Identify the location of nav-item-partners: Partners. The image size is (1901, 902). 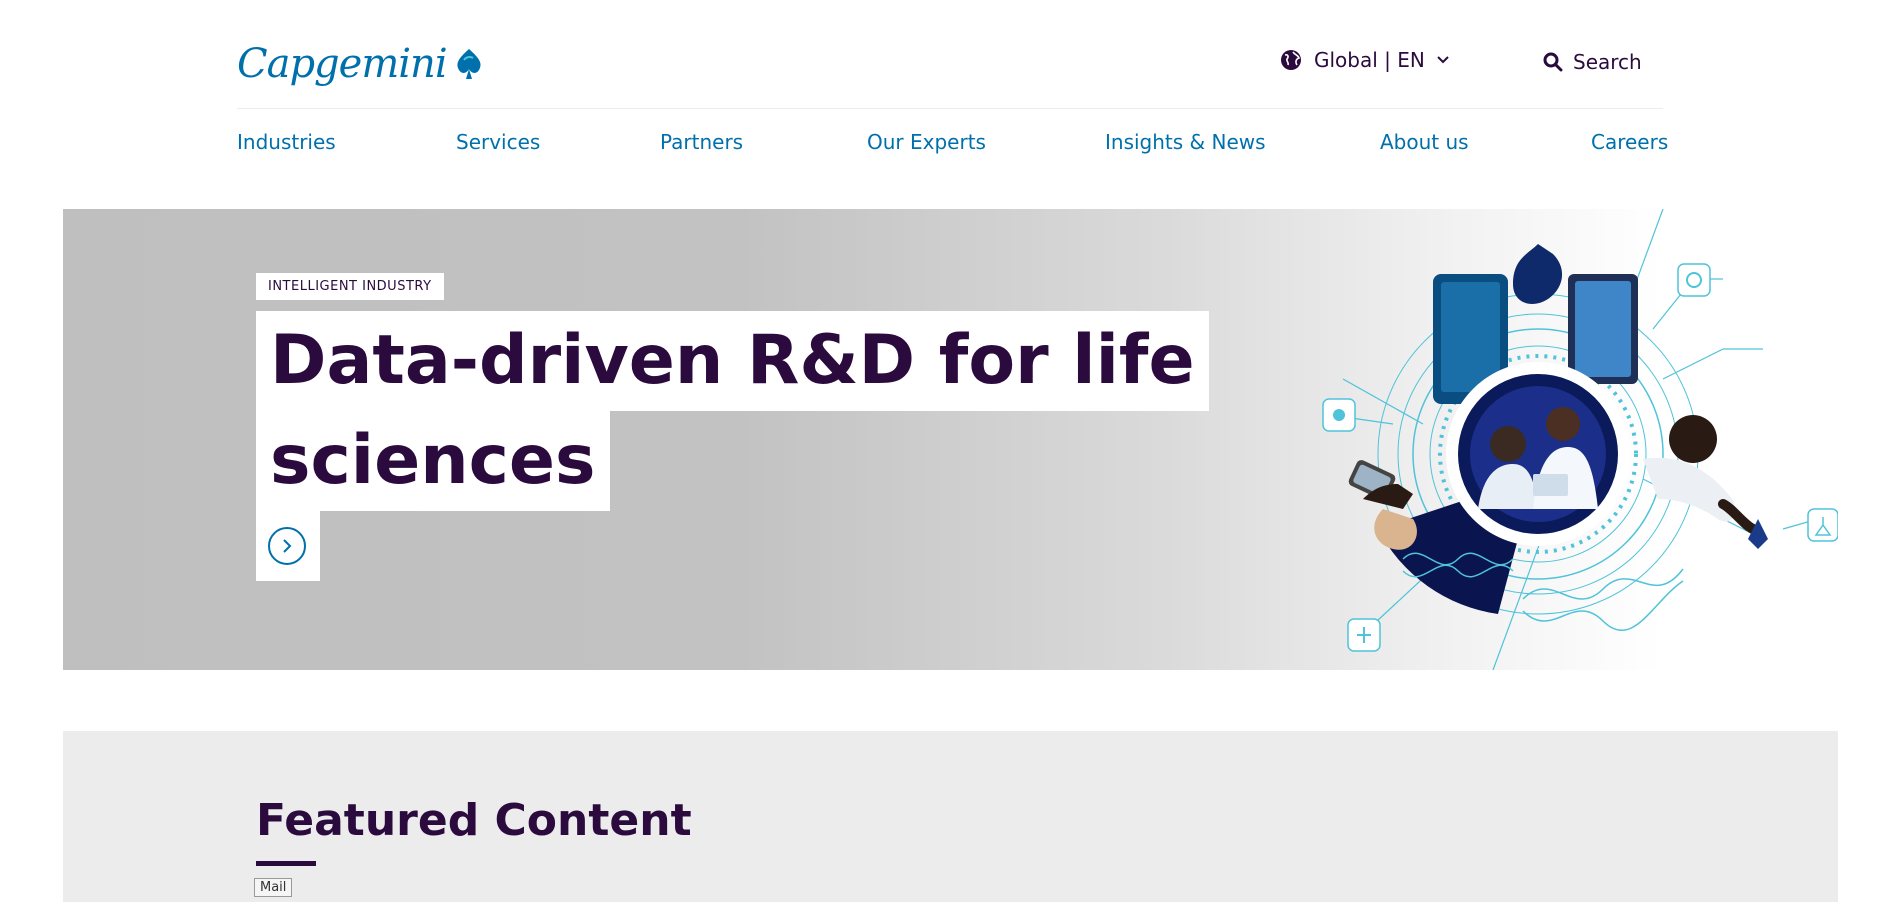
(701, 142).